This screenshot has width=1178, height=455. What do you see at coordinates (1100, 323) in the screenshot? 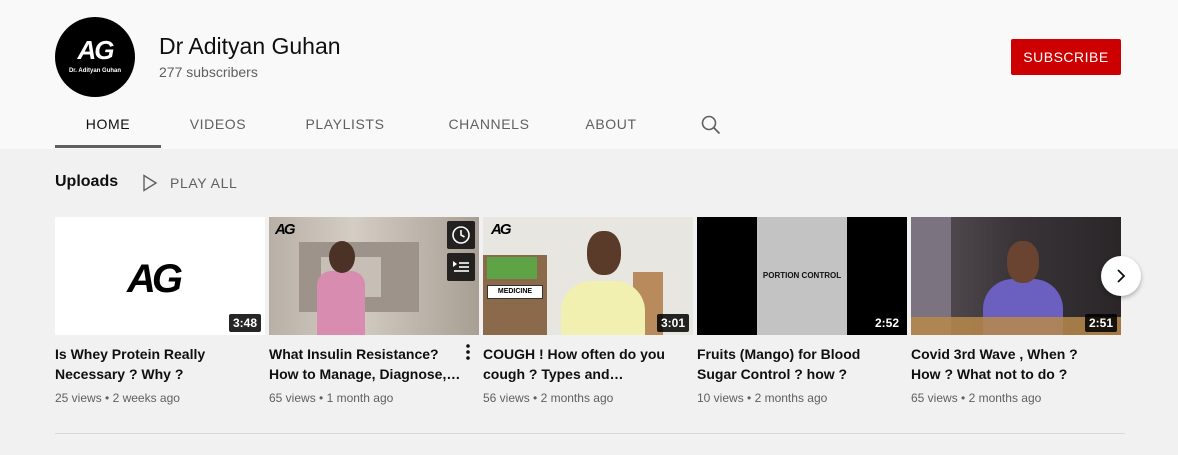
I see `video-duration: 2:51` at bounding box center [1100, 323].